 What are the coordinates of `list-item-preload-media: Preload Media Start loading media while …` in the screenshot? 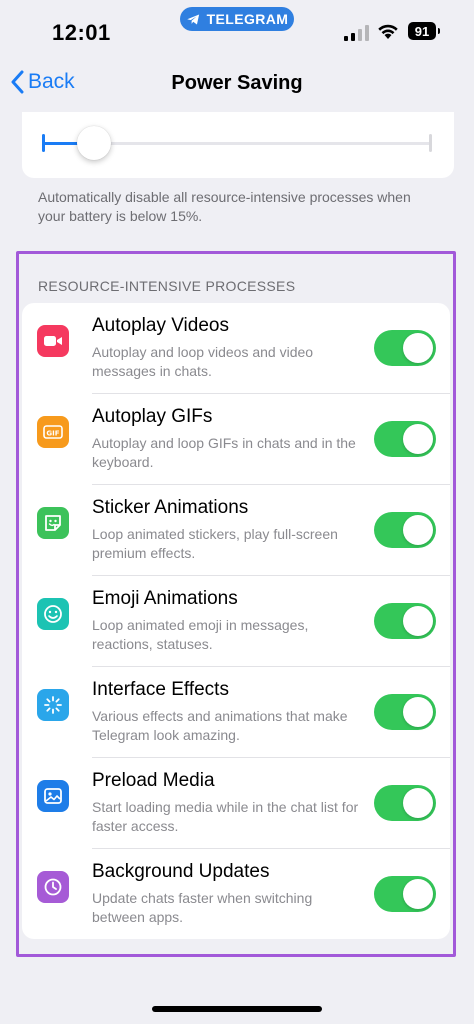 It's located at (236, 803).